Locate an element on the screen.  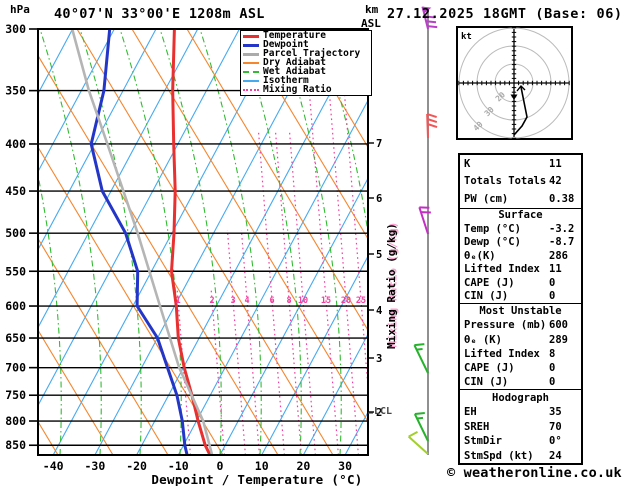
dry-adiabat-line is located at coordinates (1, 242).